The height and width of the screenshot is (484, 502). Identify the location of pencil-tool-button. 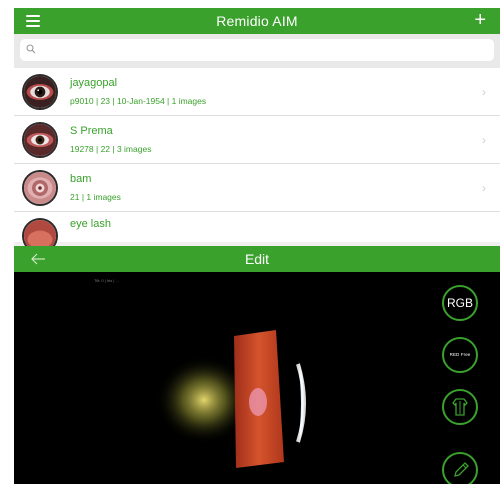
(460, 468).